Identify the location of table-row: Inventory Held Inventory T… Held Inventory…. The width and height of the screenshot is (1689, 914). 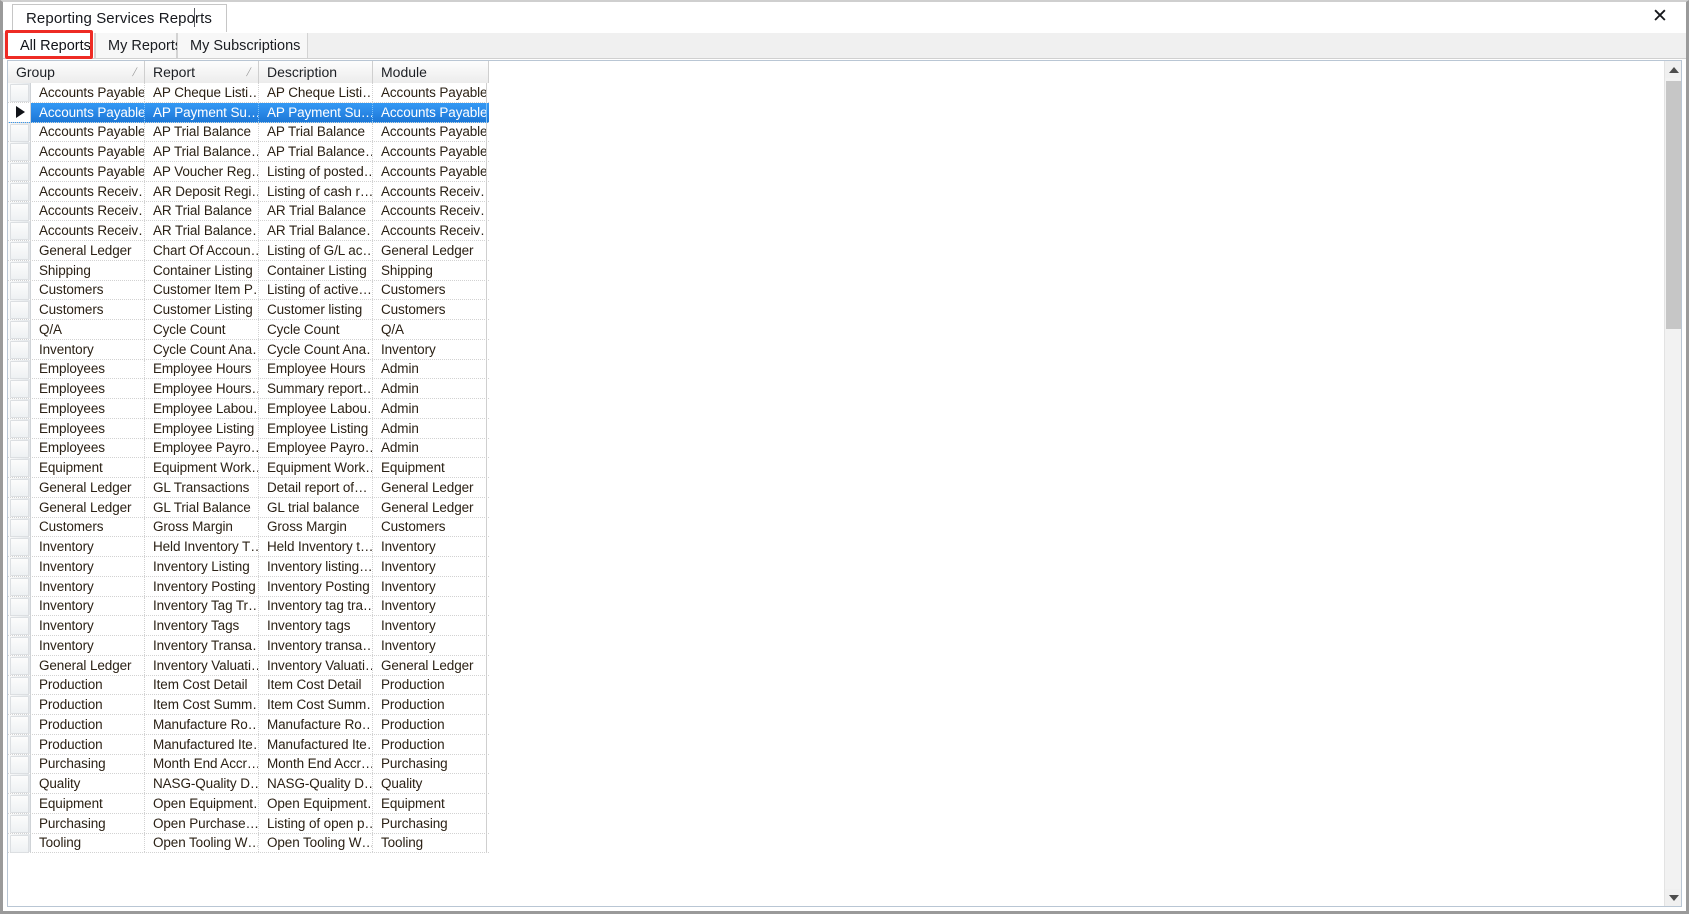
(248, 547).